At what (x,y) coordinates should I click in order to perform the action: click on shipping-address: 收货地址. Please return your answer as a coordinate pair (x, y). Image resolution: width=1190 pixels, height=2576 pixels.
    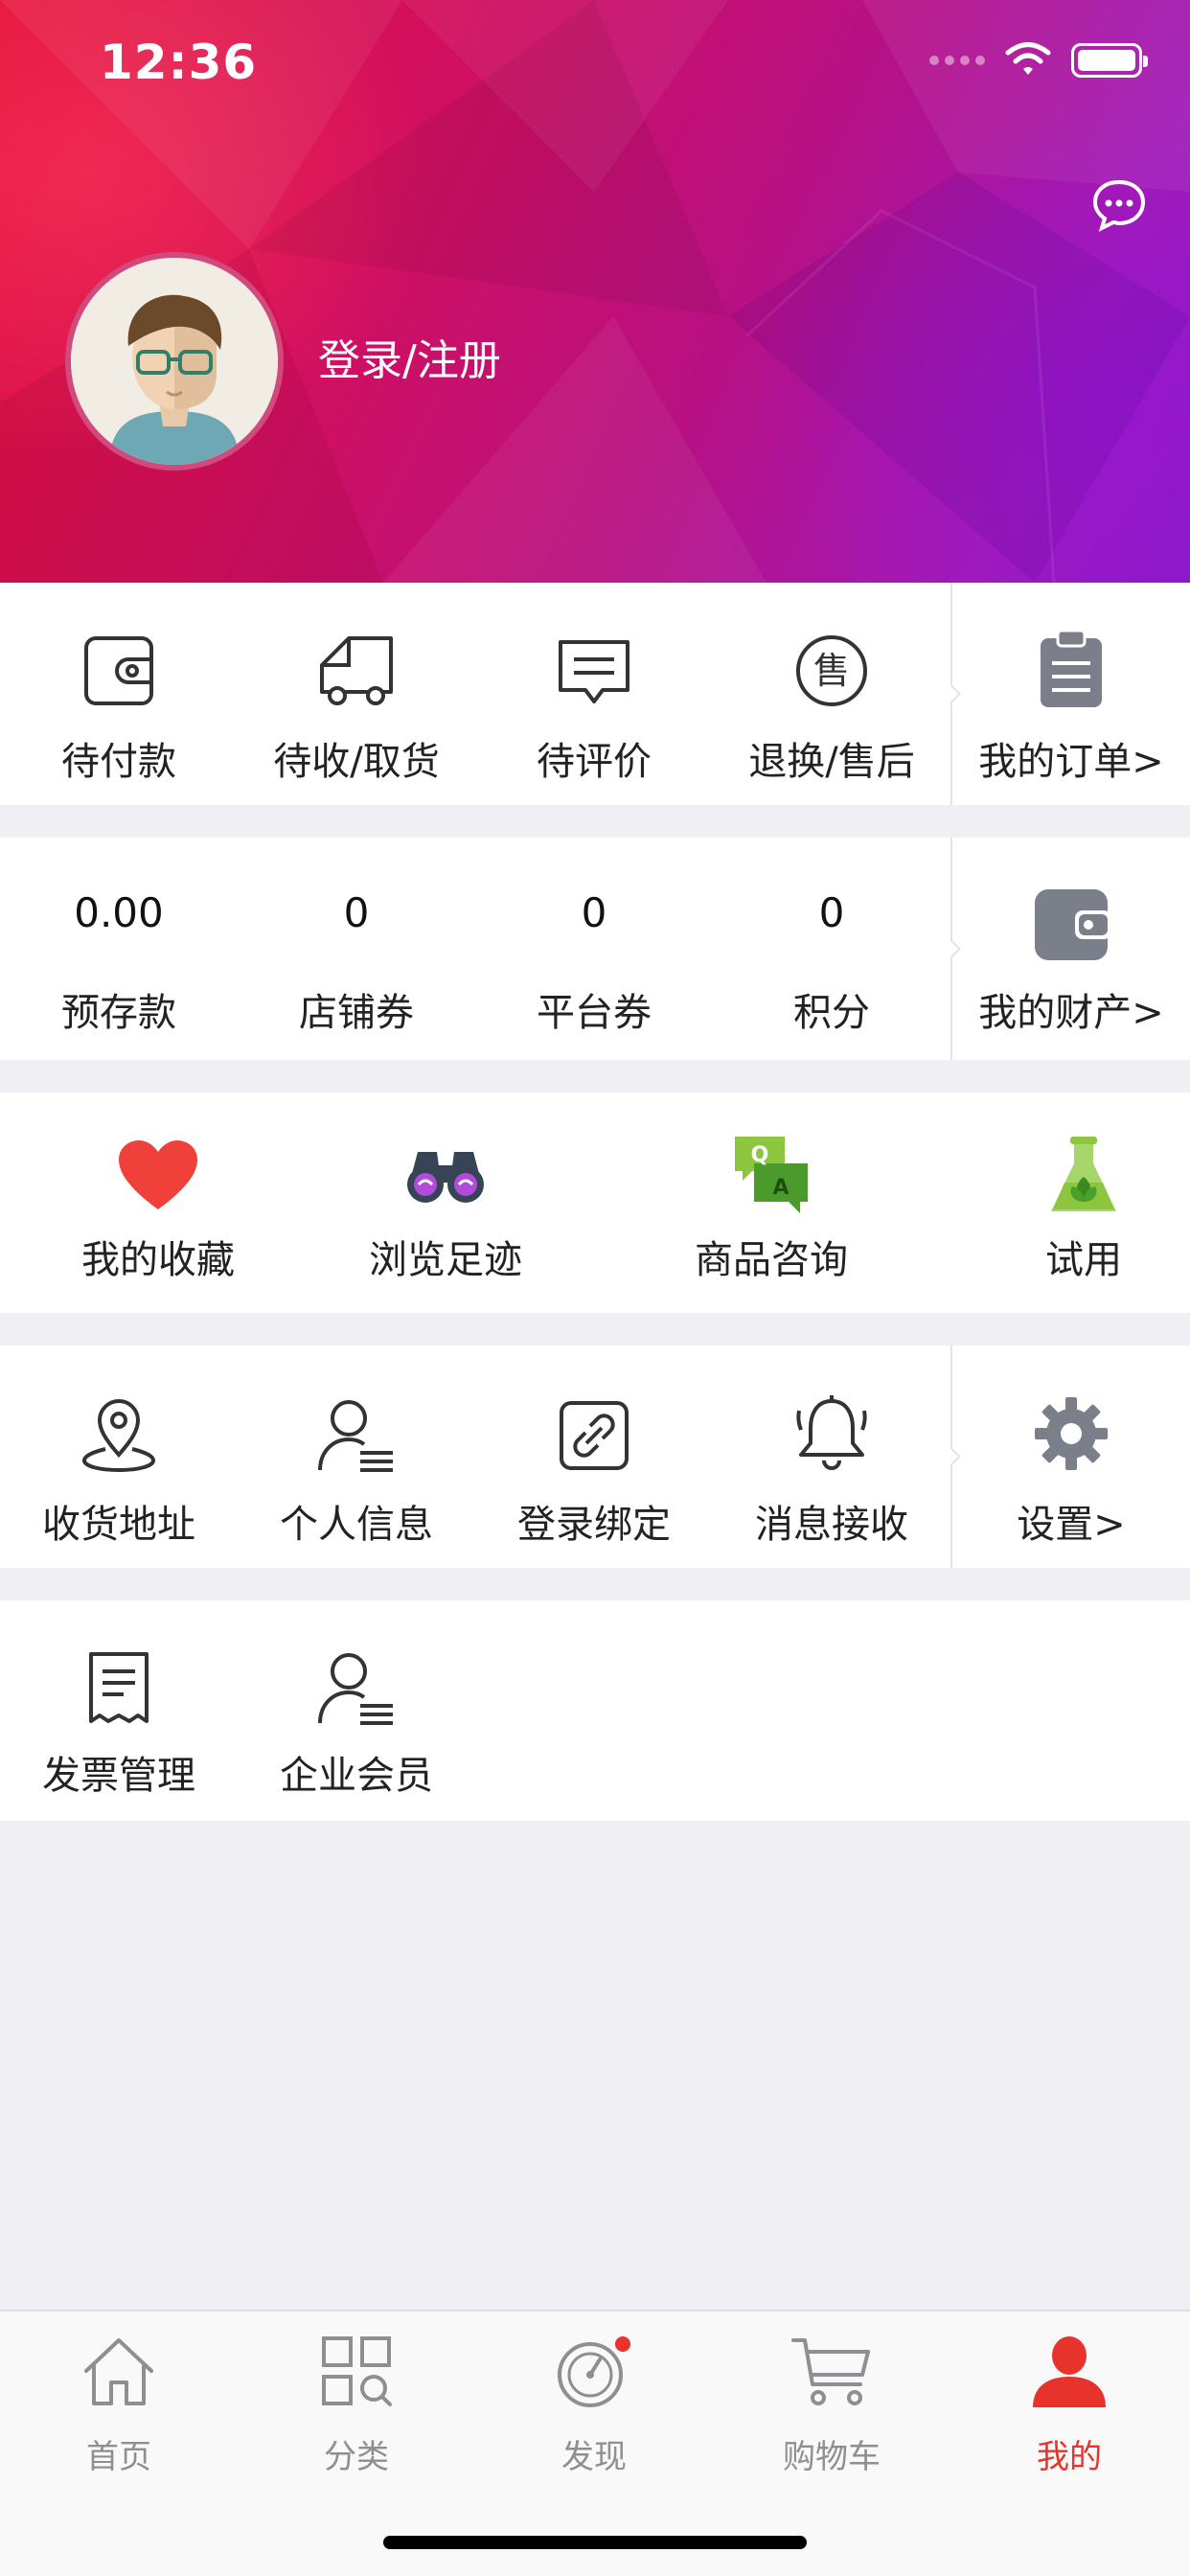
    Looking at the image, I should click on (119, 1457).